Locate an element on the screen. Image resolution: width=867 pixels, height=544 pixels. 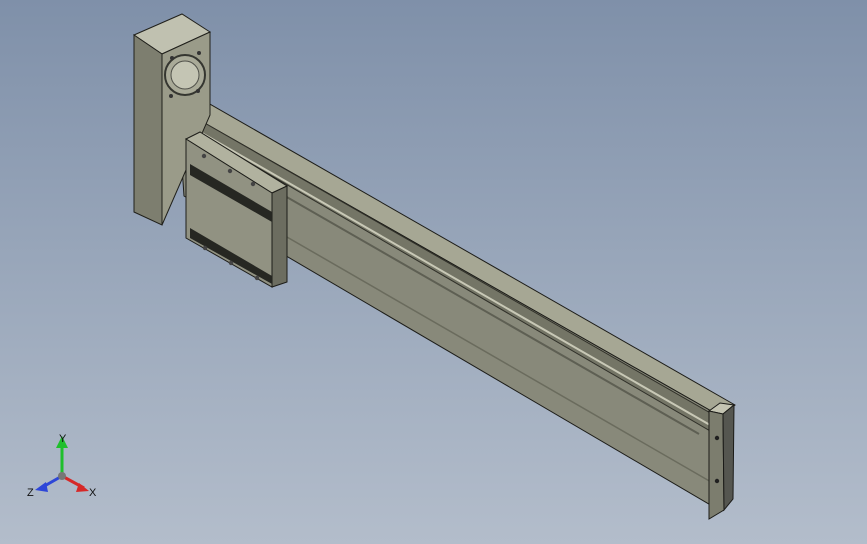
end-cap-side is located at coordinates (728, 457).